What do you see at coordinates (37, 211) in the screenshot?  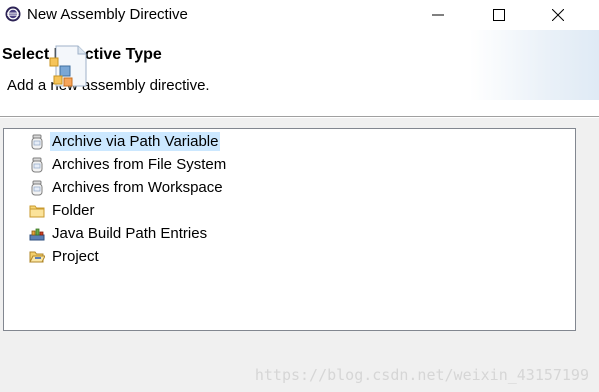 I see `folder-icon` at bounding box center [37, 211].